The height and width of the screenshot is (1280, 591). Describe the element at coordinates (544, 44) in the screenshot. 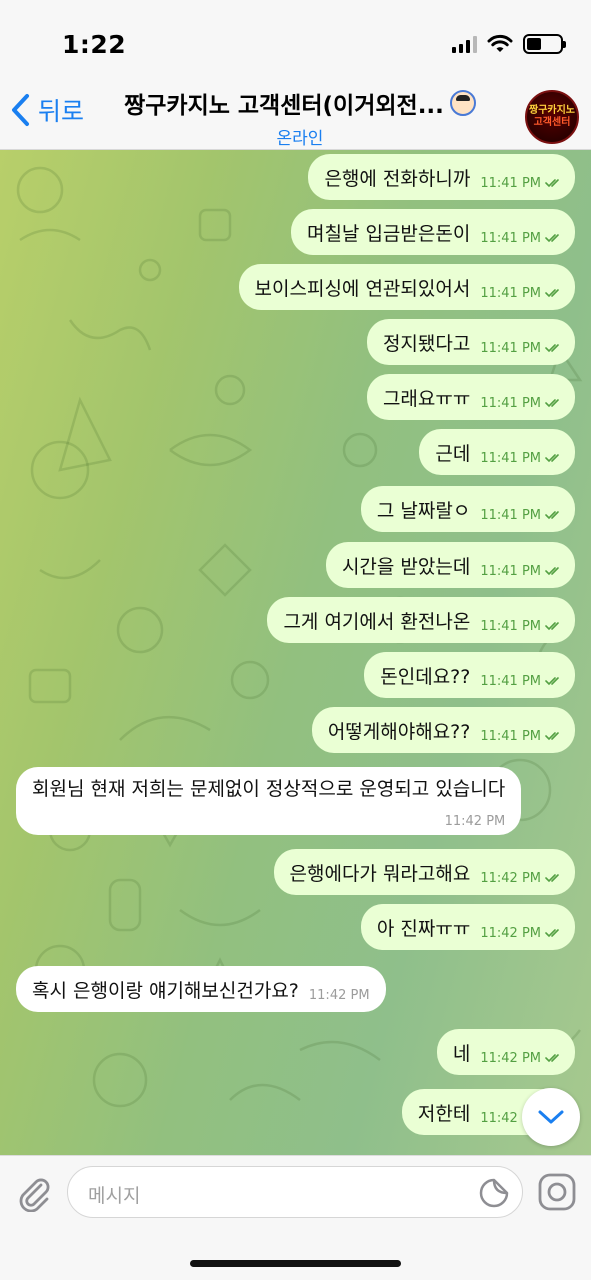

I see `battery-icon` at that location.